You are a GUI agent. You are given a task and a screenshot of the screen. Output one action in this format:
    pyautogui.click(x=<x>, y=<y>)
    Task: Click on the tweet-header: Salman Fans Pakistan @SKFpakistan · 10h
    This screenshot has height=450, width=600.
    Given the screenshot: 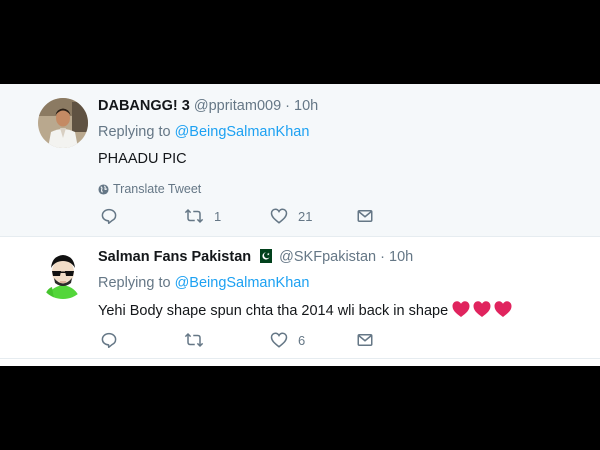 What is the action you would take?
    pyautogui.click(x=344, y=257)
    